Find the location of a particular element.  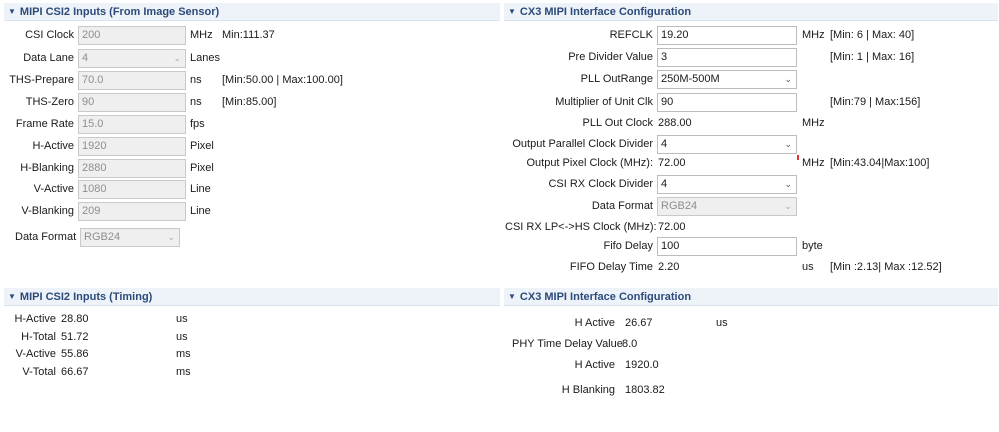

cx3-h-active-time-label: H Active is located at coordinates (594, 323).